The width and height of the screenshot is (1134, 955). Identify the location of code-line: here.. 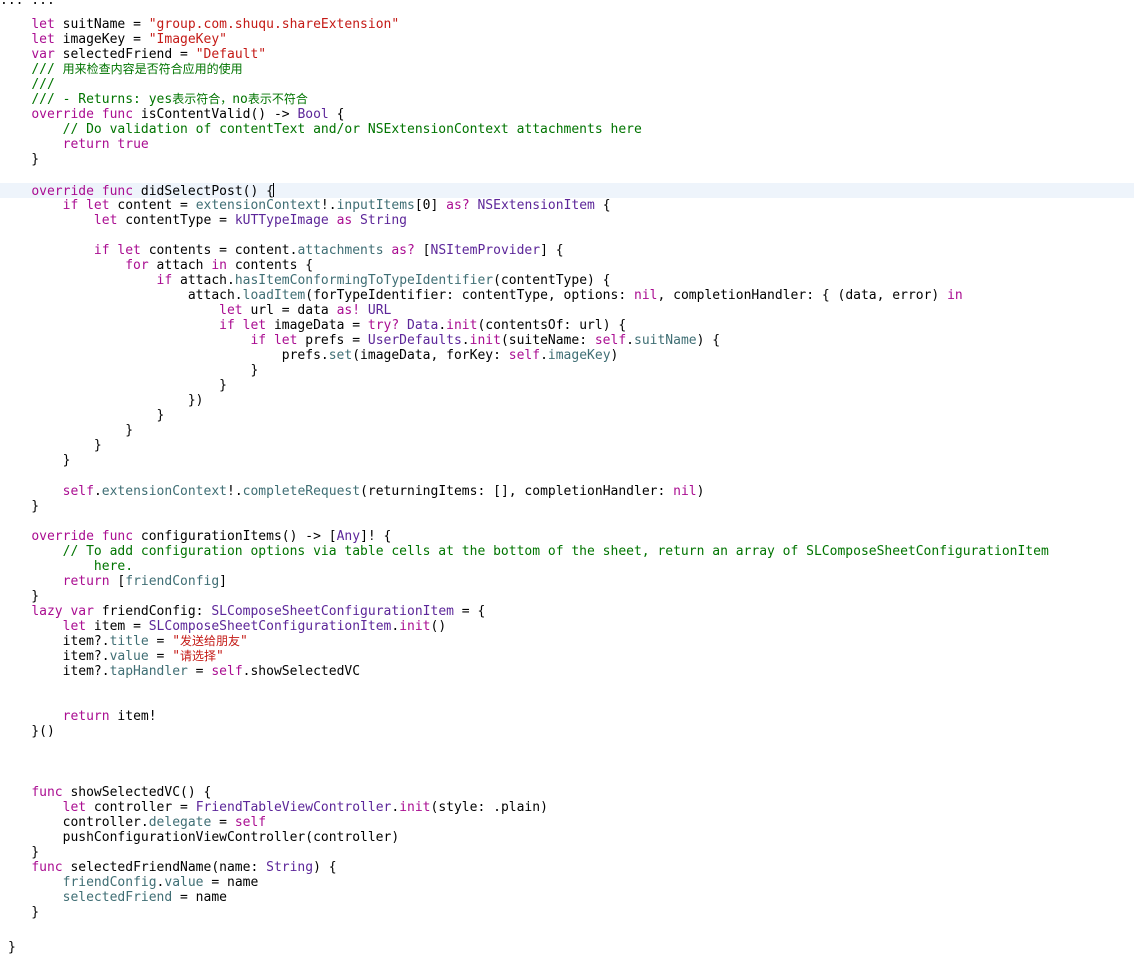
(567, 566).